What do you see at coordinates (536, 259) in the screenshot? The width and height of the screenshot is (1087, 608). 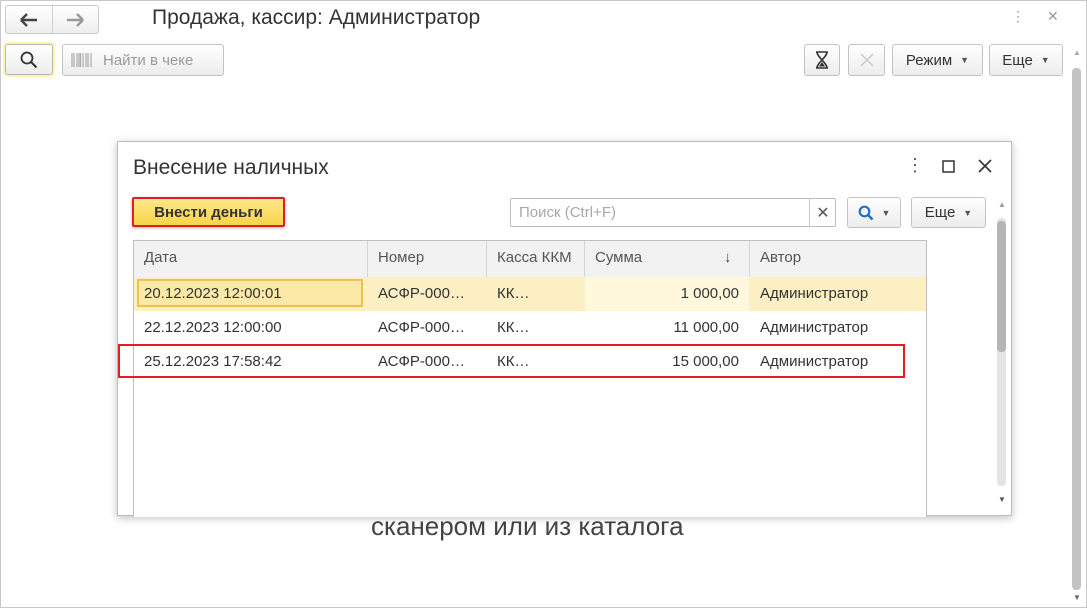 I see `column-header-kkm: Касса ККМ` at bounding box center [536, 259].